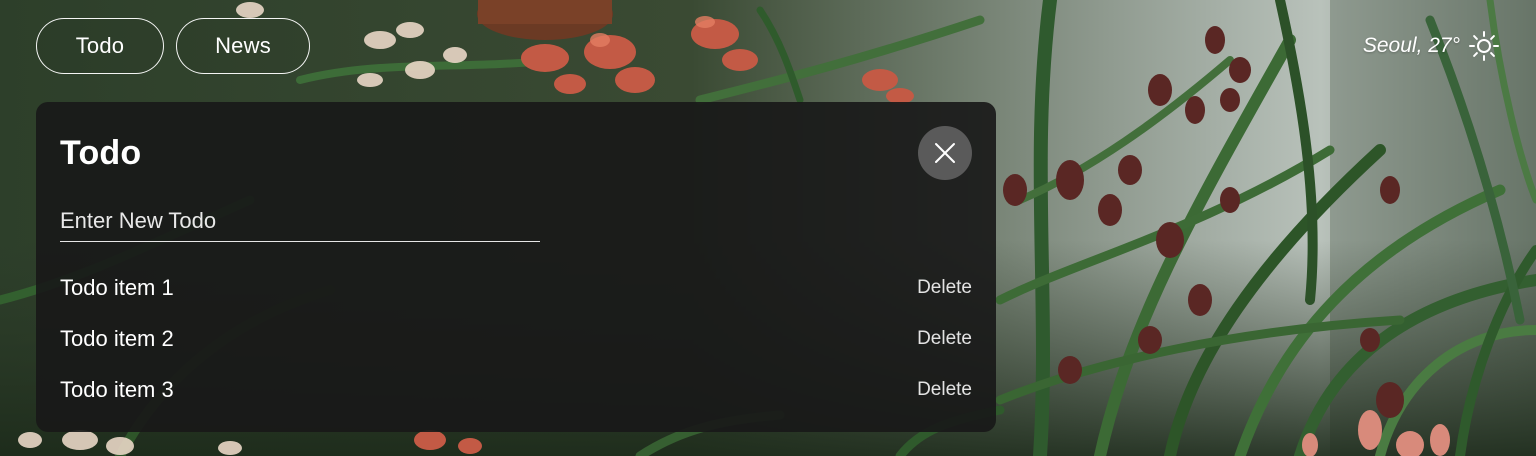 The image size is (1536, 456). What do you see at coordinates (300, 224) in the screenshot?
I see `new-todo-input` at bounding box center [300, 224].